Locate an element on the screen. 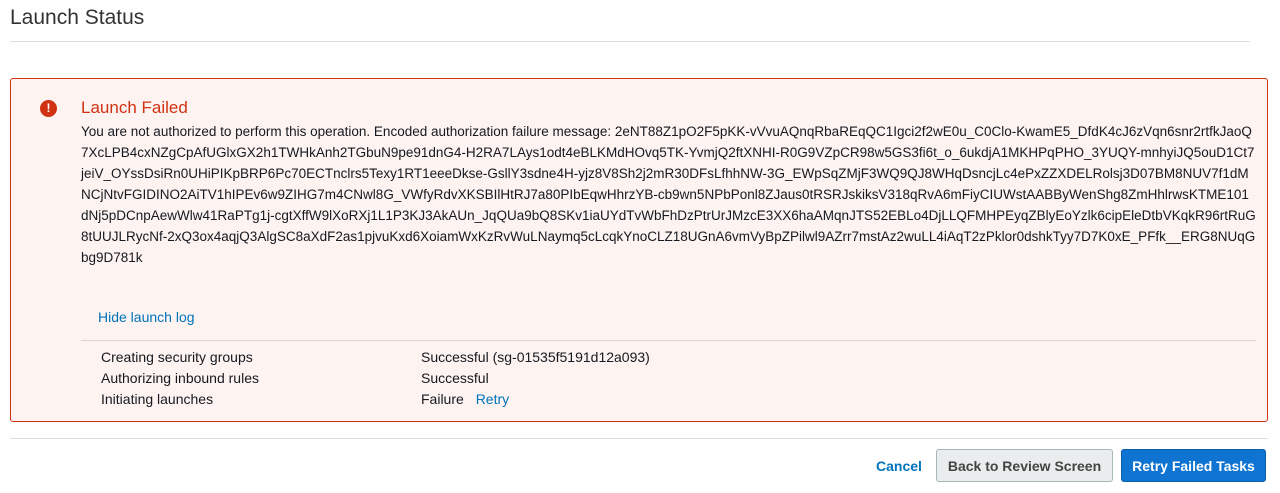  page-title: Launch Status is located at coordinates (77, 17).